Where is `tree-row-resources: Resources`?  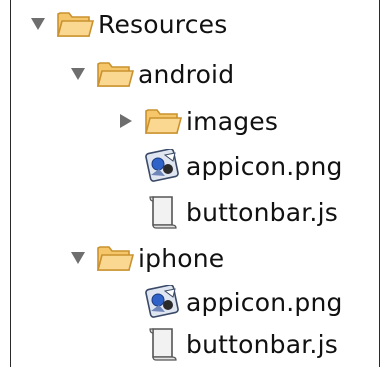
tree-row-resources: Resources is located at coordinates (127, 24).